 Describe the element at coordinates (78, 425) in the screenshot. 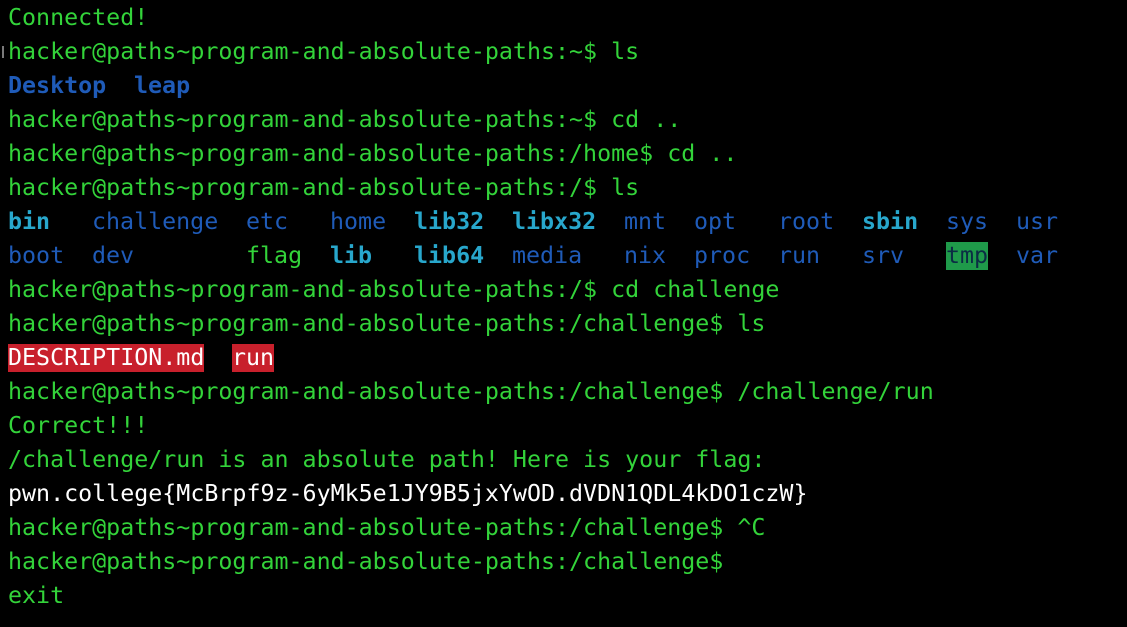

I see `output-correct: Correct!!!` at that location.